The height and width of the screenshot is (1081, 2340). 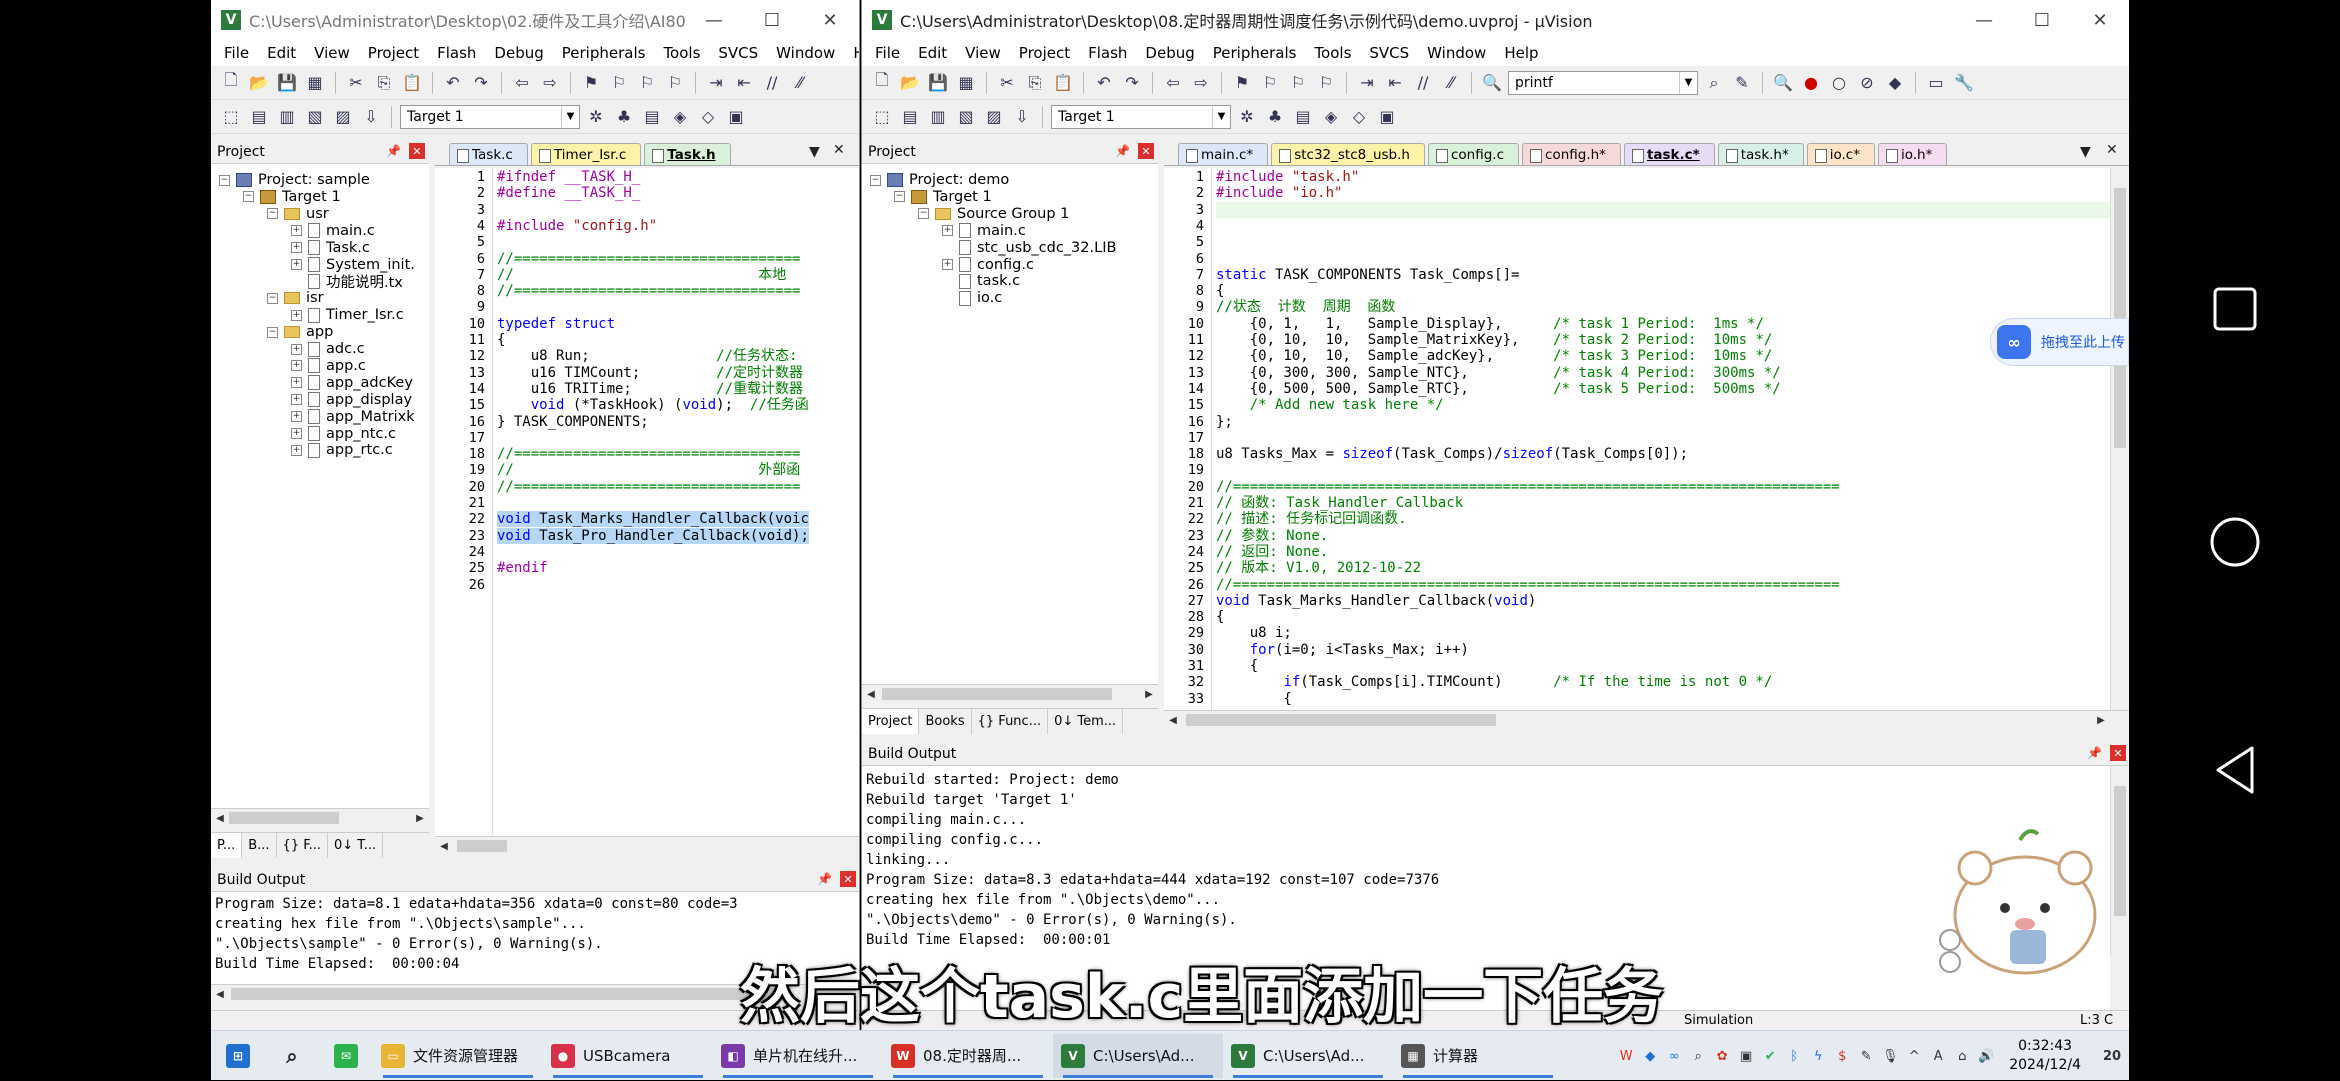 I want to click on select-pack-icon: ◇, so click(x=708, y=117).